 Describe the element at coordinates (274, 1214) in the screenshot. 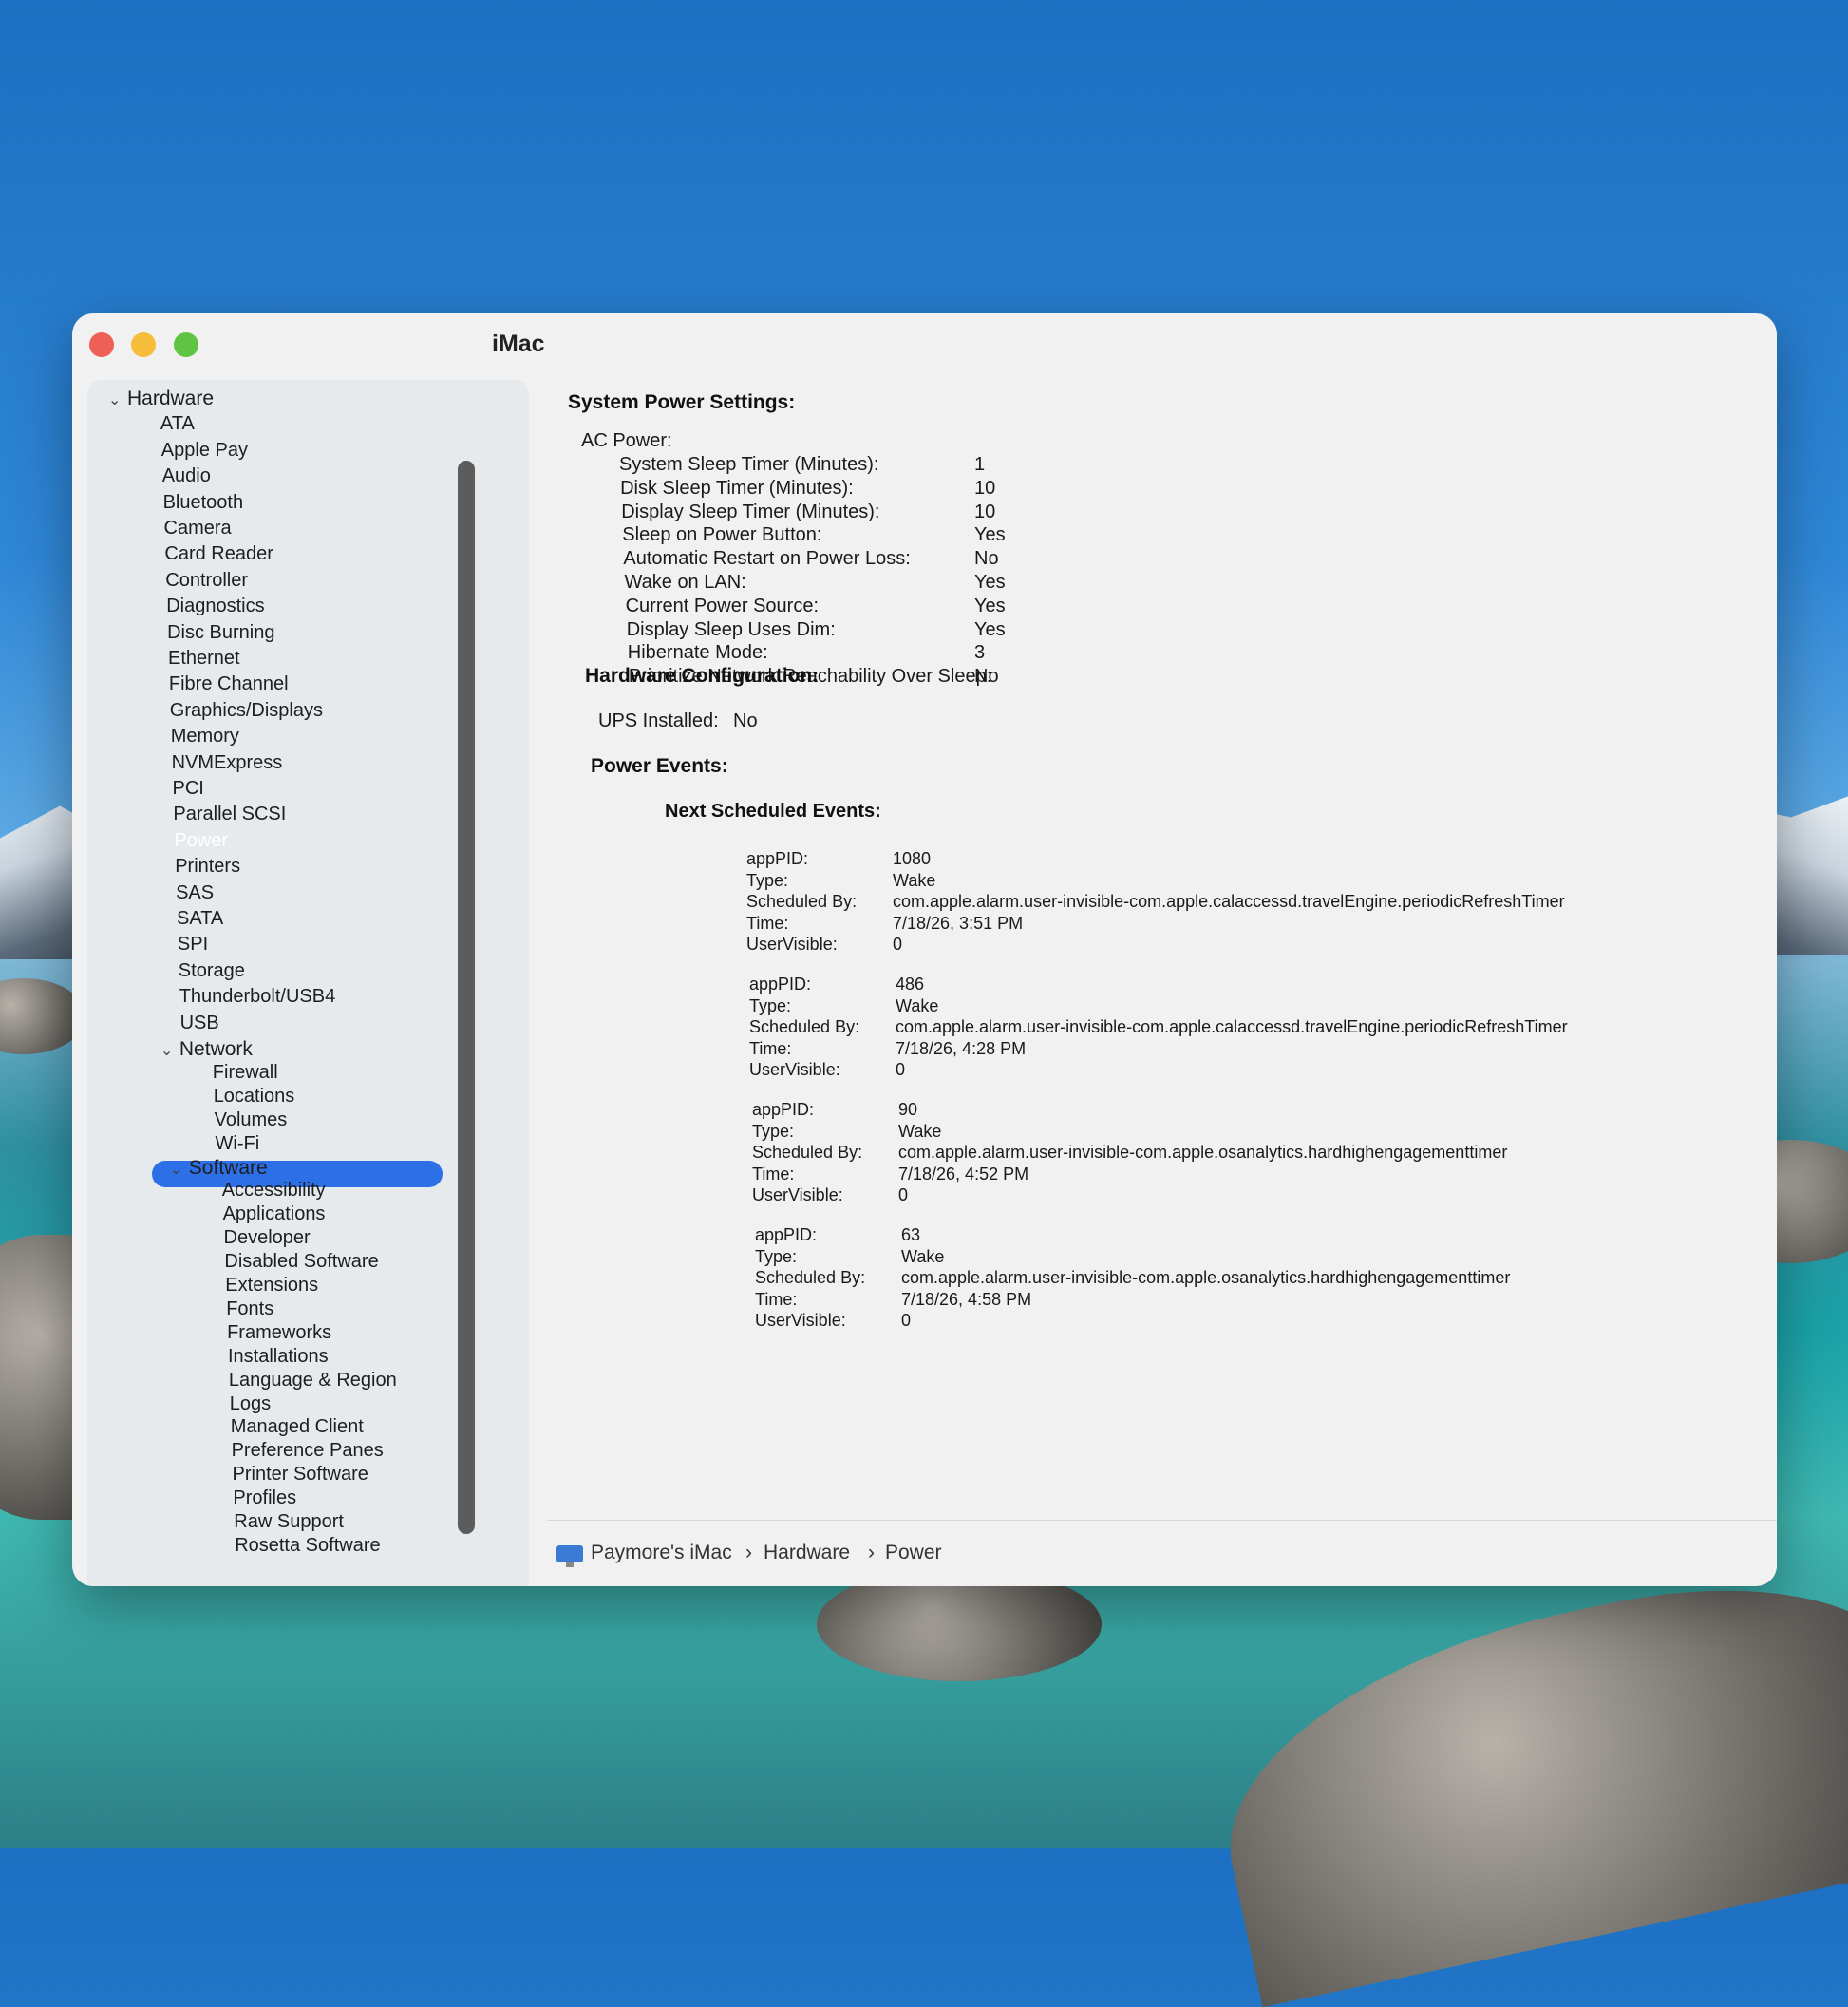

I see `sidebar-item: Applications` at that location.